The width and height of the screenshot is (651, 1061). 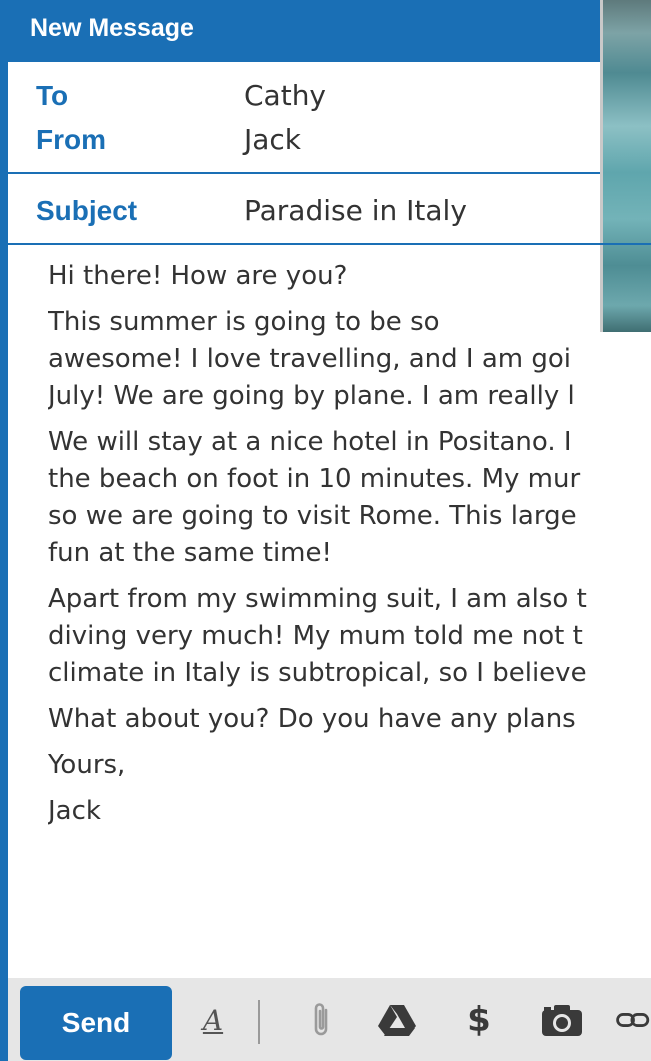 I want to click on subject-label: Subject, so click(x=87, y=210).